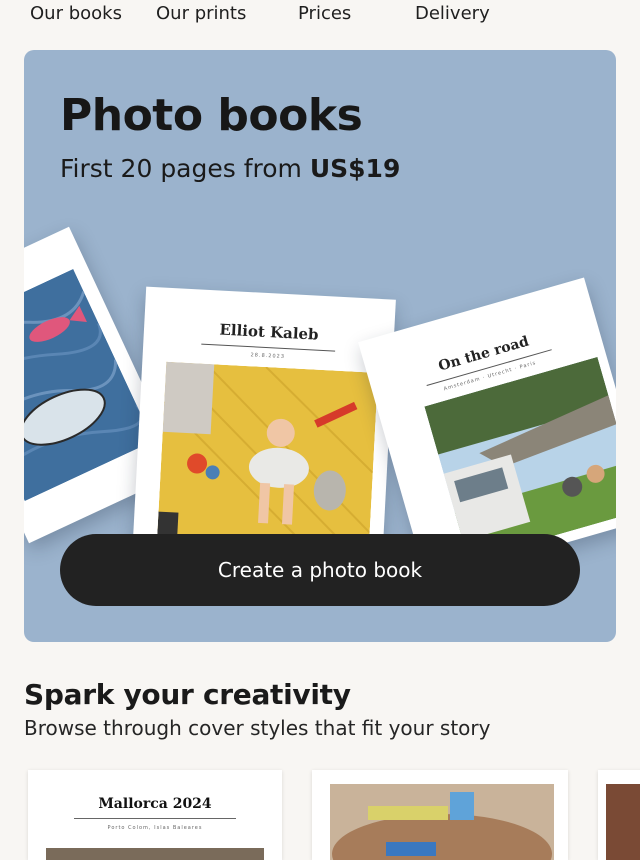 The width and height of the screenshot is (640, 860). I want to click on card-meta: Porto Colom, Islas Baleares, so click(155, 828).